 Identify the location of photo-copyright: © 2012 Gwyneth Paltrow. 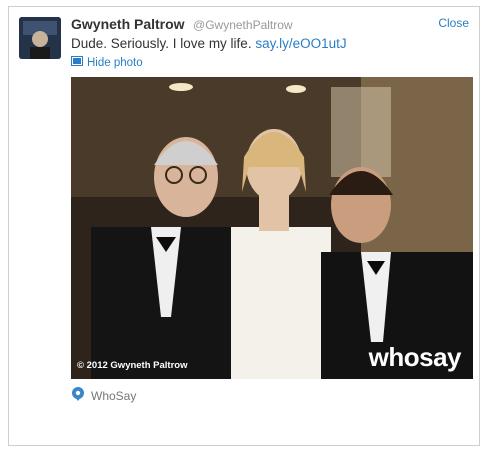
(132, 365).